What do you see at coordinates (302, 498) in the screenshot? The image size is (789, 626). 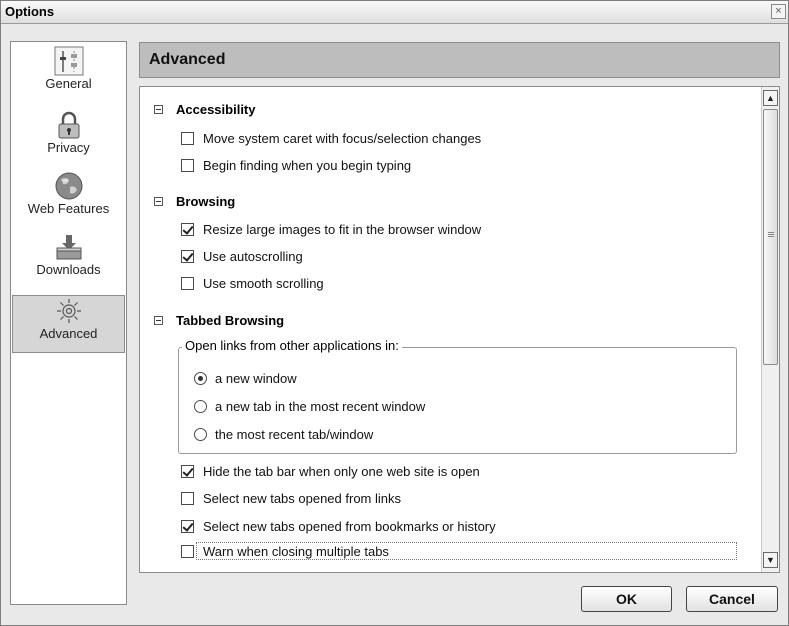 I see `checkbox-label: Select new tabs opened from links` at bounding box center [302, 498].